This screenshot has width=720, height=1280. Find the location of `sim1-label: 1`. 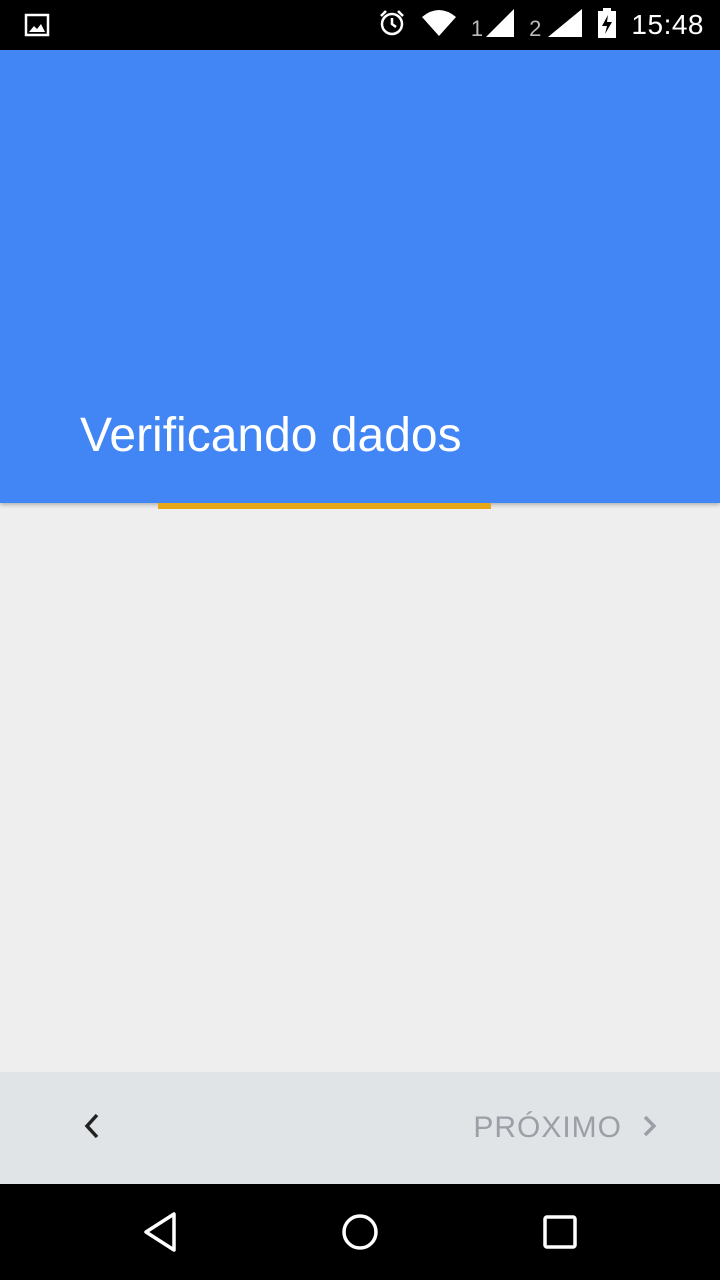

sim1-label: 1 is located at coordinates (477, 28).